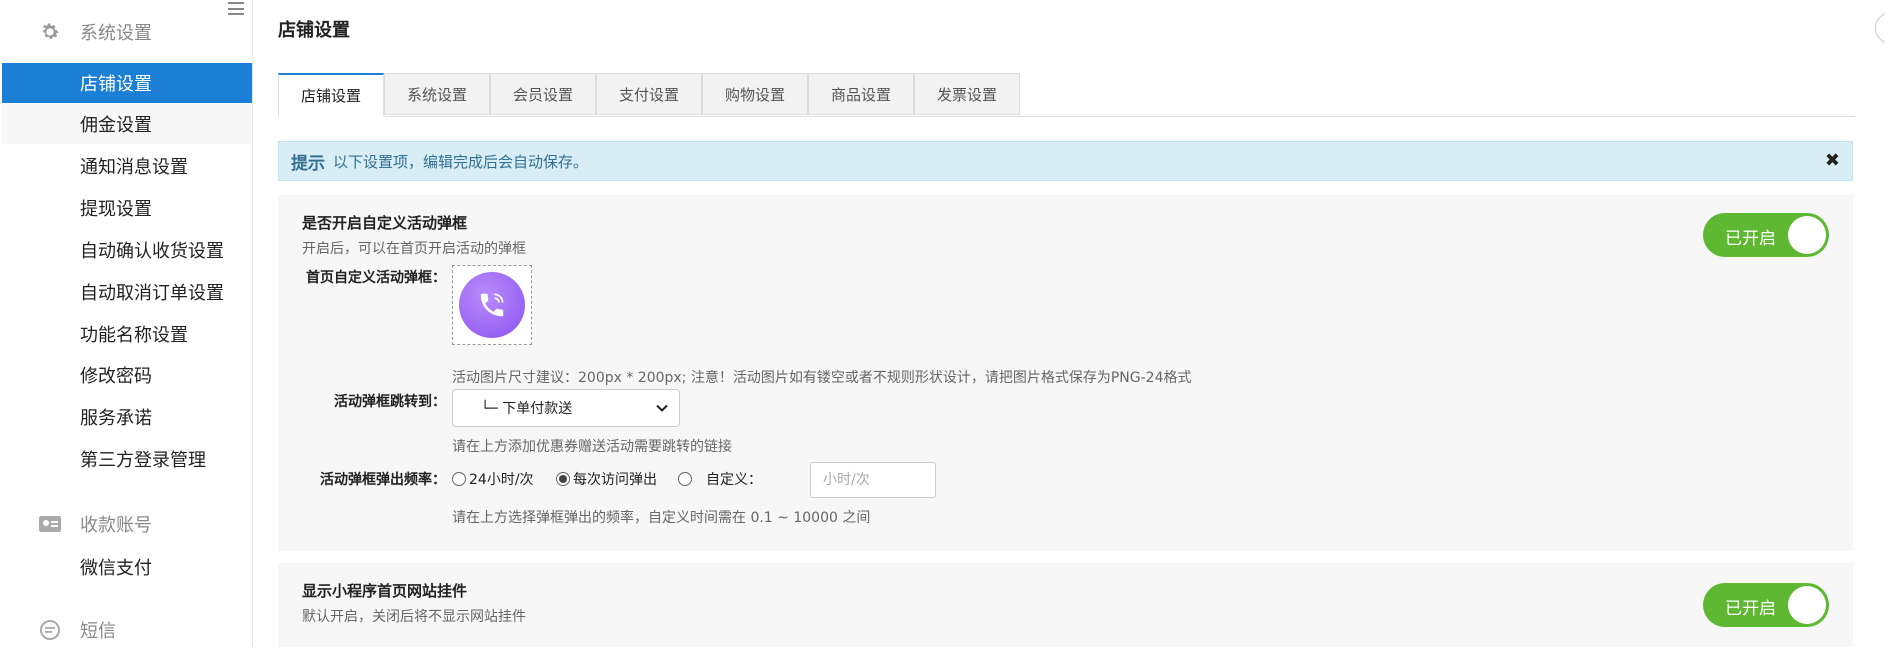 The image size is (1885, 648). I want to click on sidebar-item-auto-cancel: 自动取消订单设置, so click(127, 292).